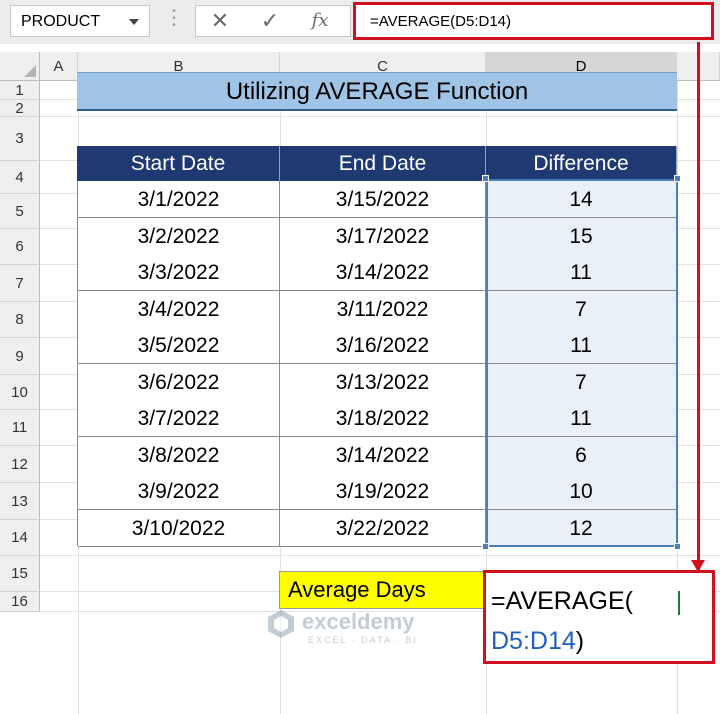  What do you see at coordinates (20, 247) in the screenshot?
I see `row-header-6: 6` at bounding box center [20, 247].